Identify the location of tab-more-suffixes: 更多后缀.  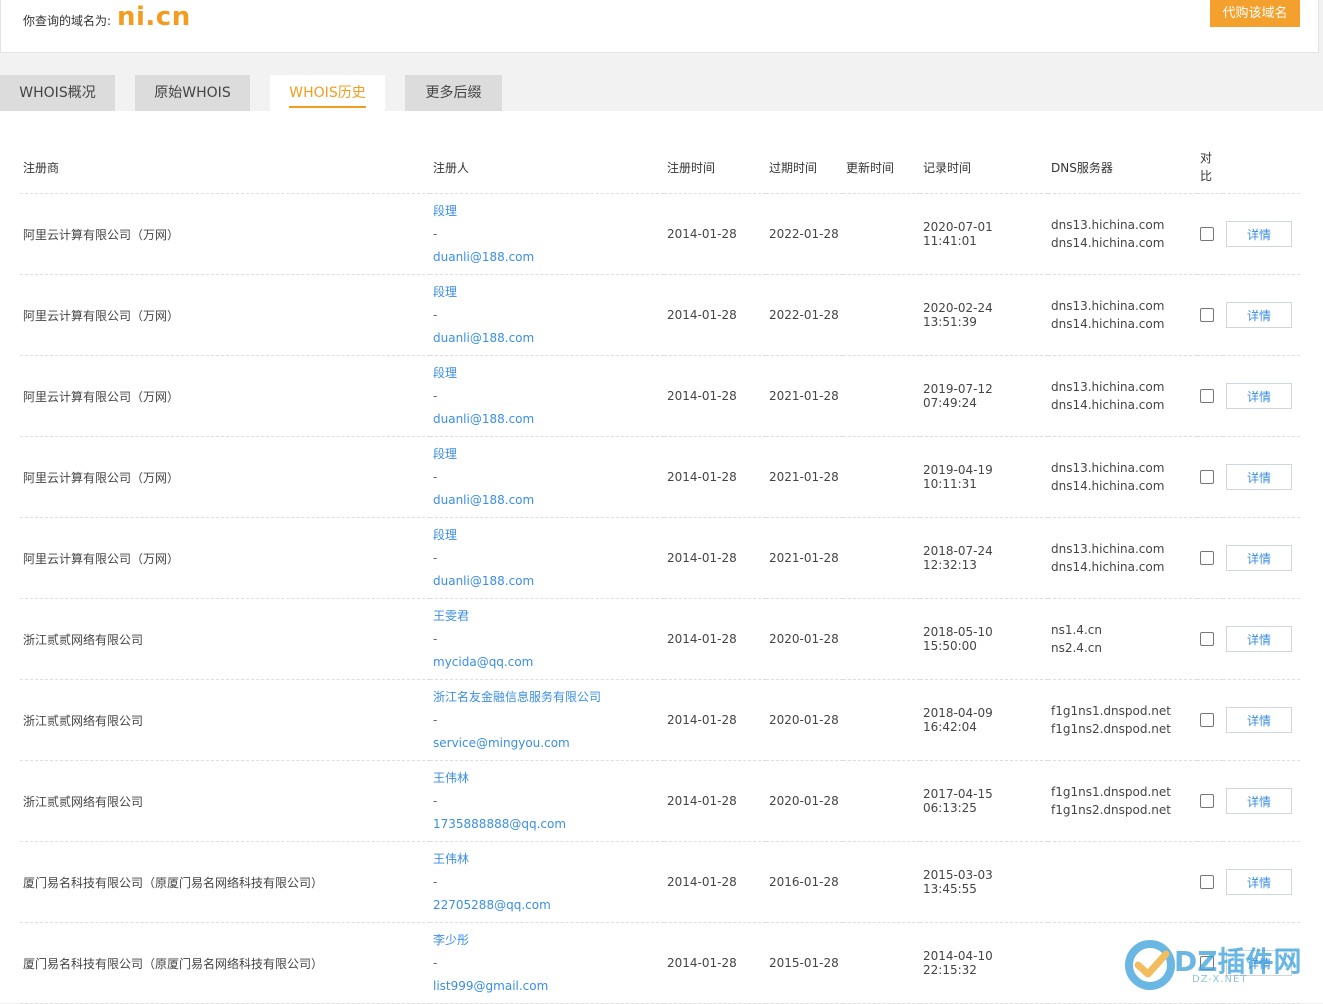
(453, 93).